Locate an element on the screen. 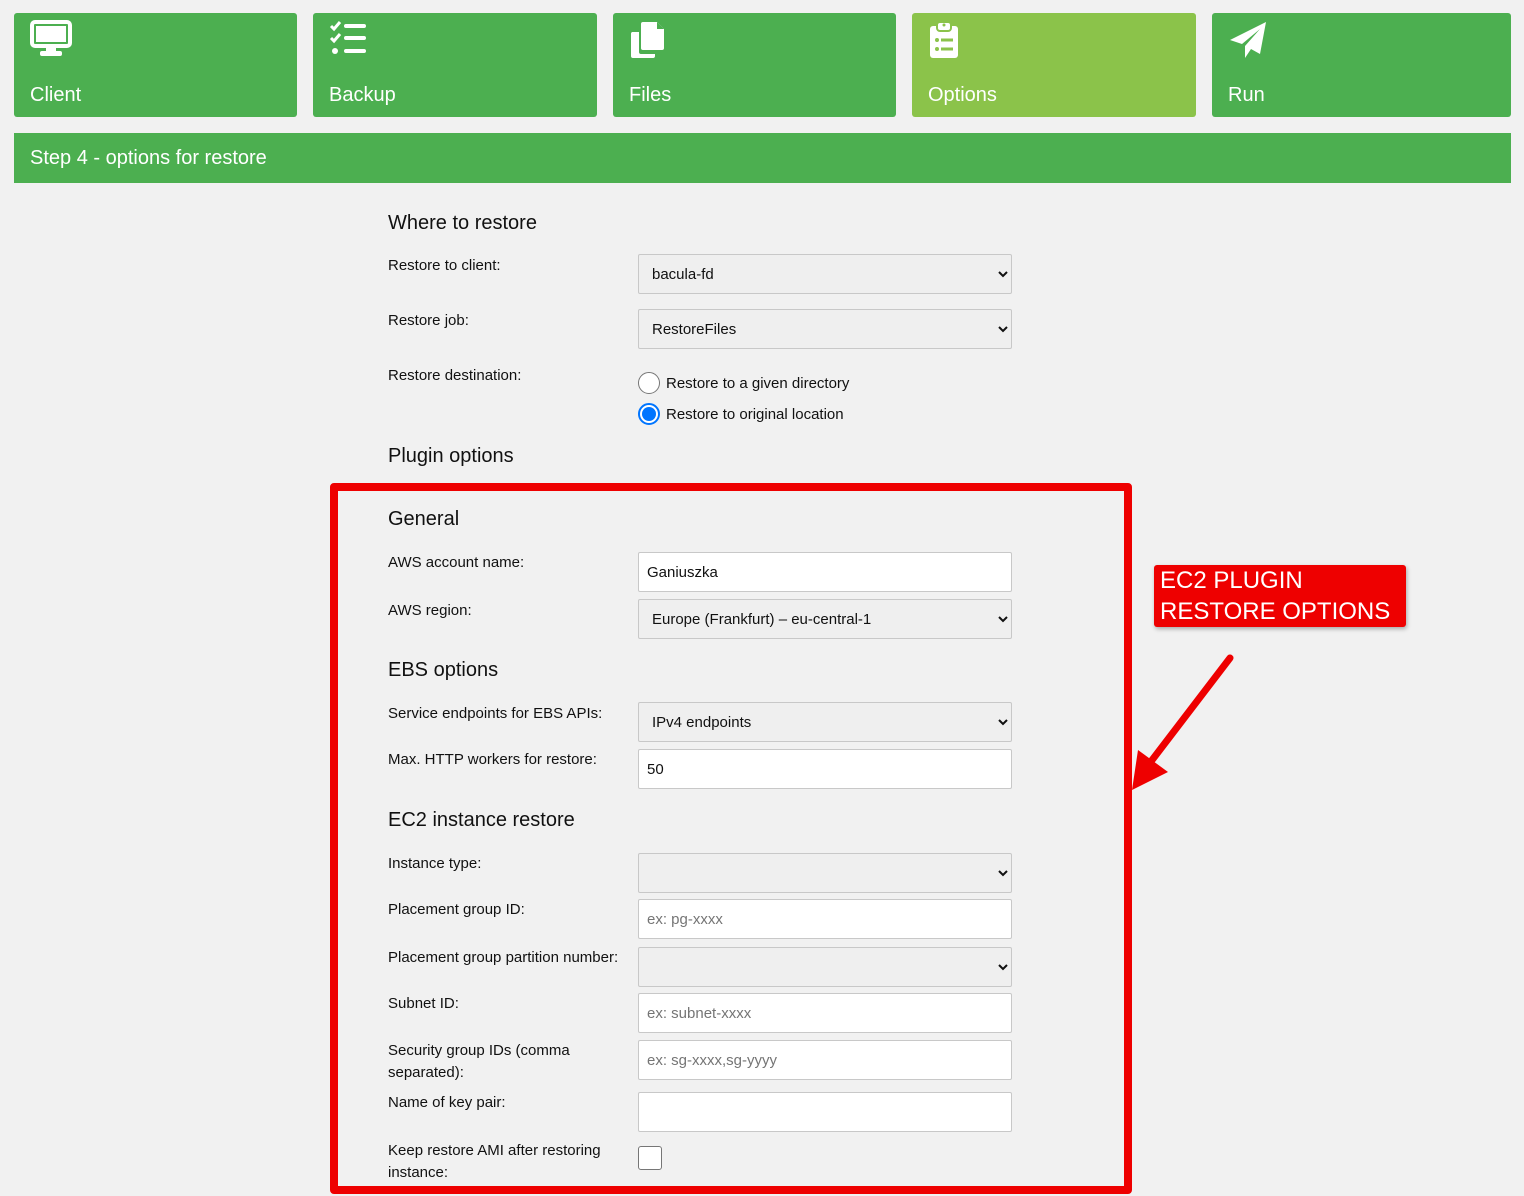  paper-plane-icon is located at coordinates (1248, 42).